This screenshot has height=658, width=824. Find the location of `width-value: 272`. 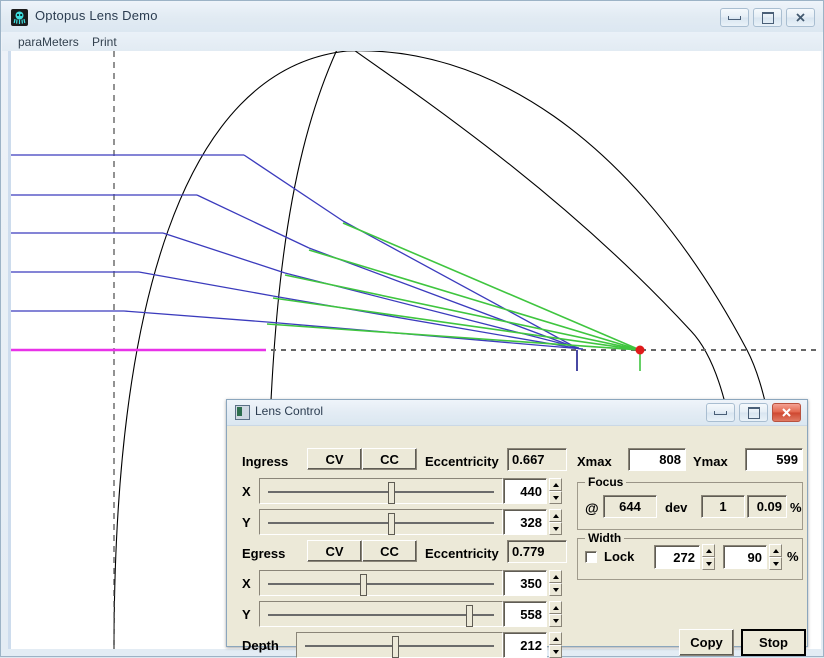

width-value: 272 is located at coordinates (677, 557).